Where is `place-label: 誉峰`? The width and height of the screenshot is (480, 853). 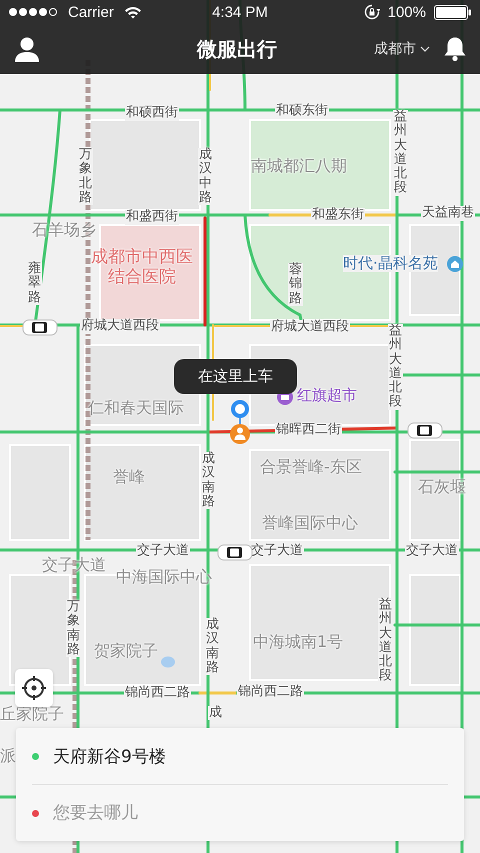 place-label: 誉峰 is located at coordinates (129, 477).